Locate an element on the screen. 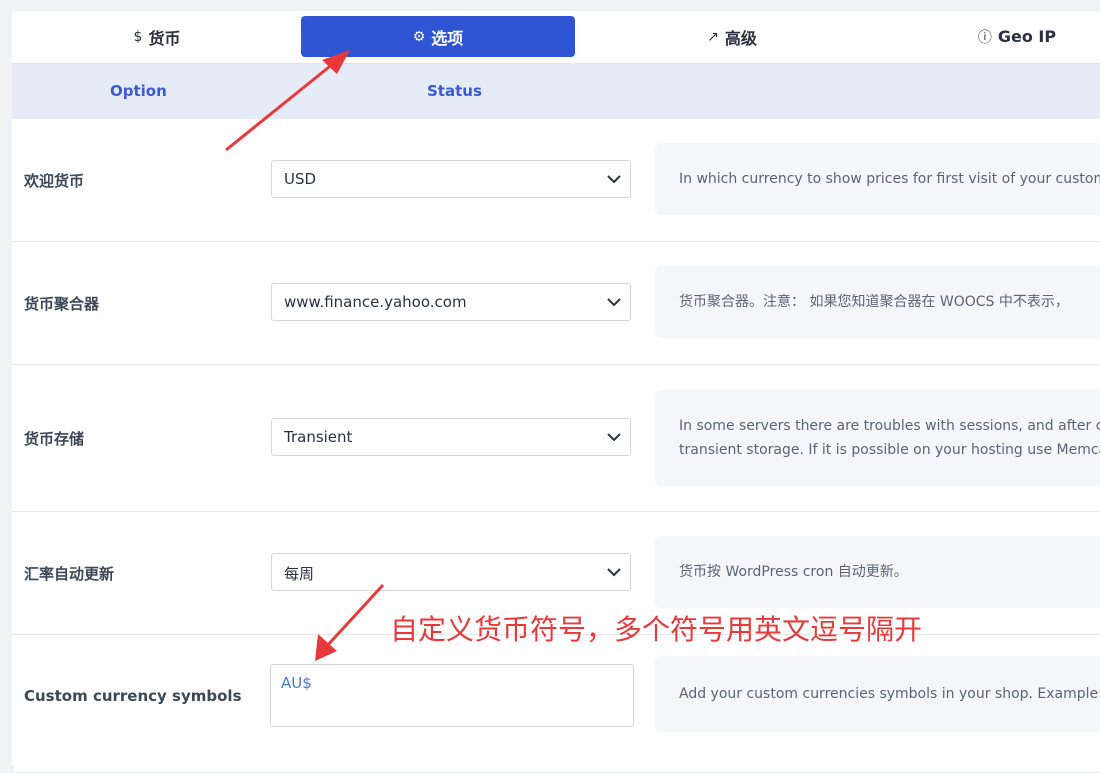 This screenshot has width=1100, height=773. tab-label: Geo IP is located at coordinates (1027, 36).